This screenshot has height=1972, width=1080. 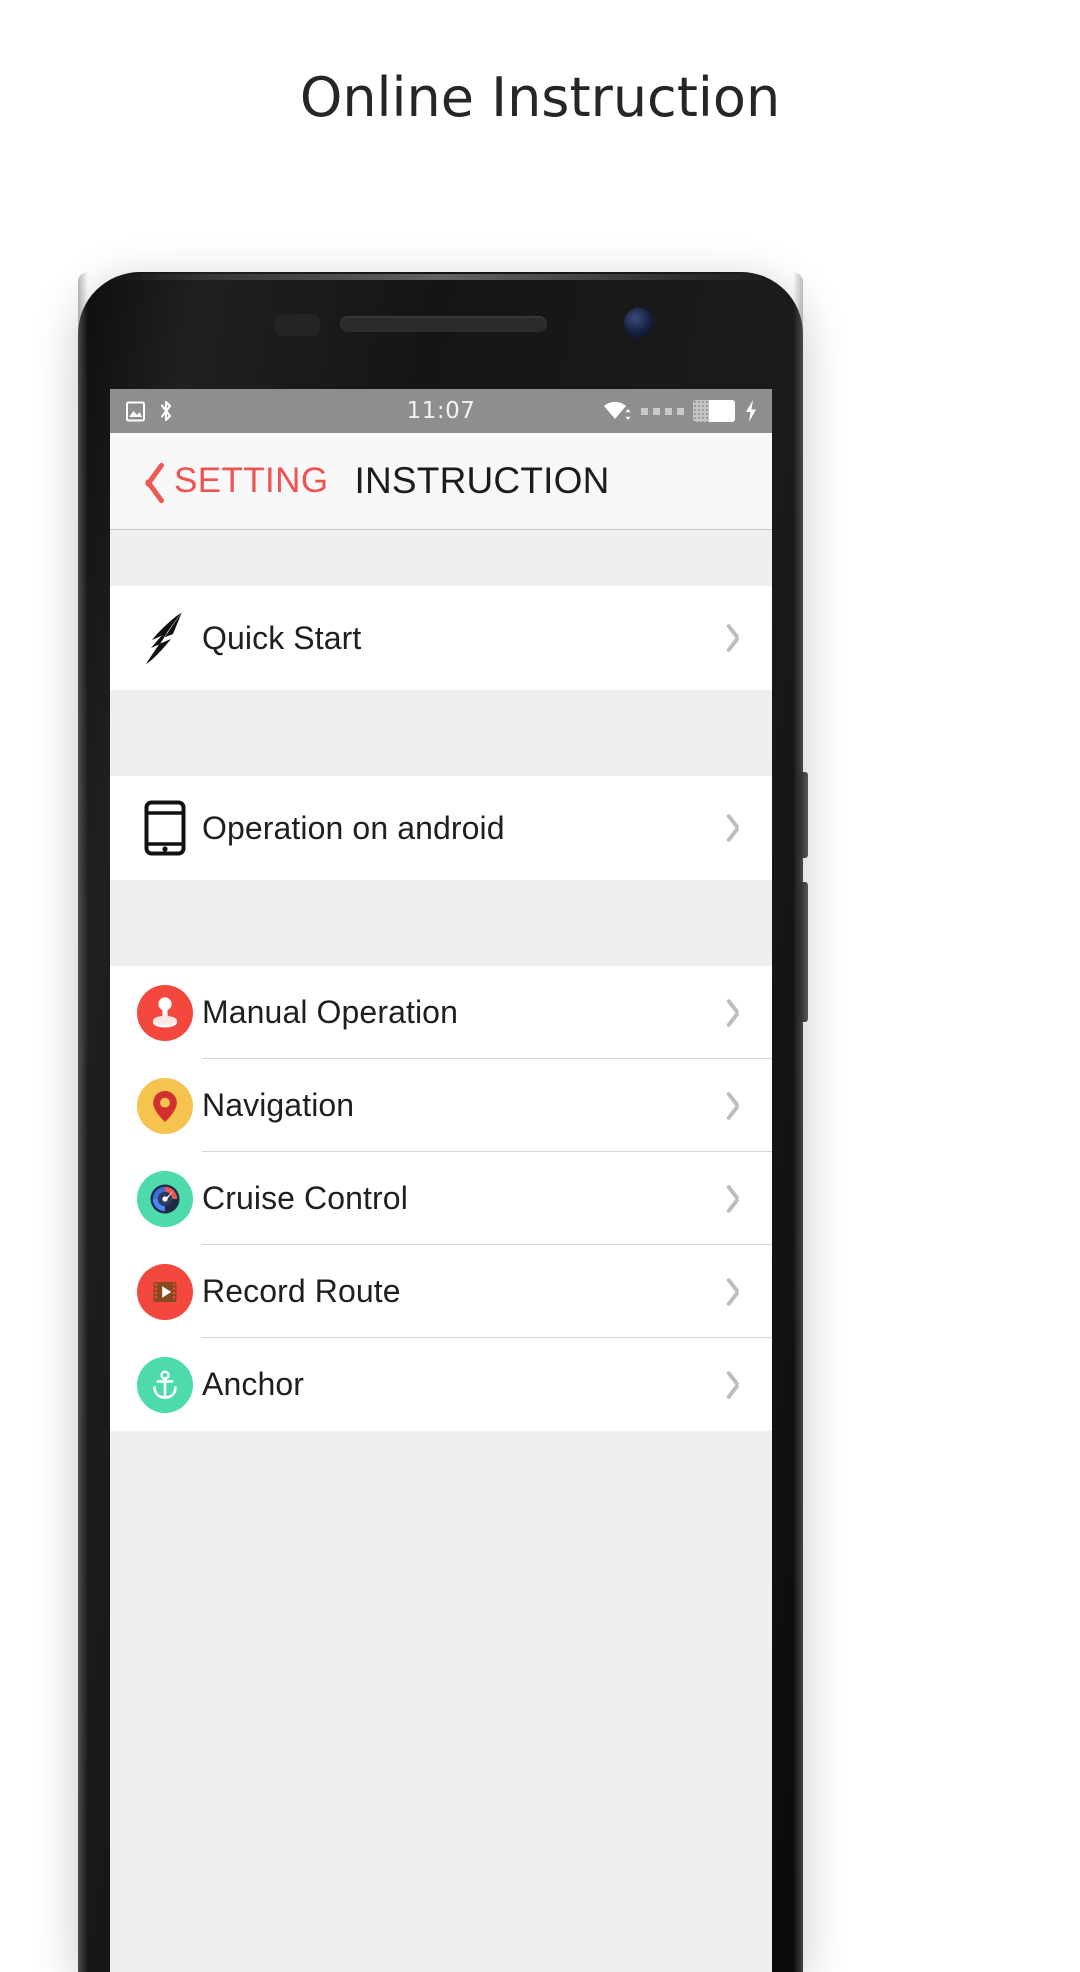 I want to click on phone-left-edge, so click(x=83, y=1122).